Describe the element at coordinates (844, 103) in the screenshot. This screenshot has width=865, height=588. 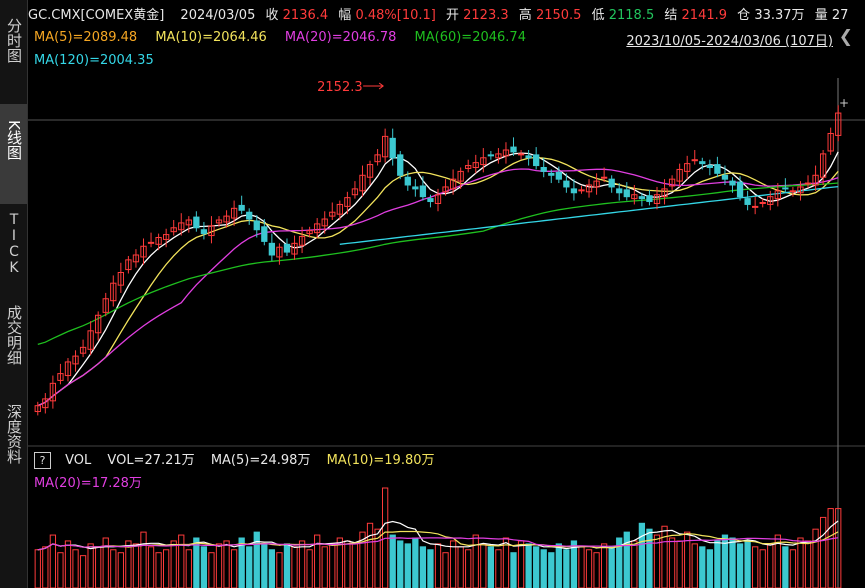
I see `crosshair-plus-icon: +` at that location.